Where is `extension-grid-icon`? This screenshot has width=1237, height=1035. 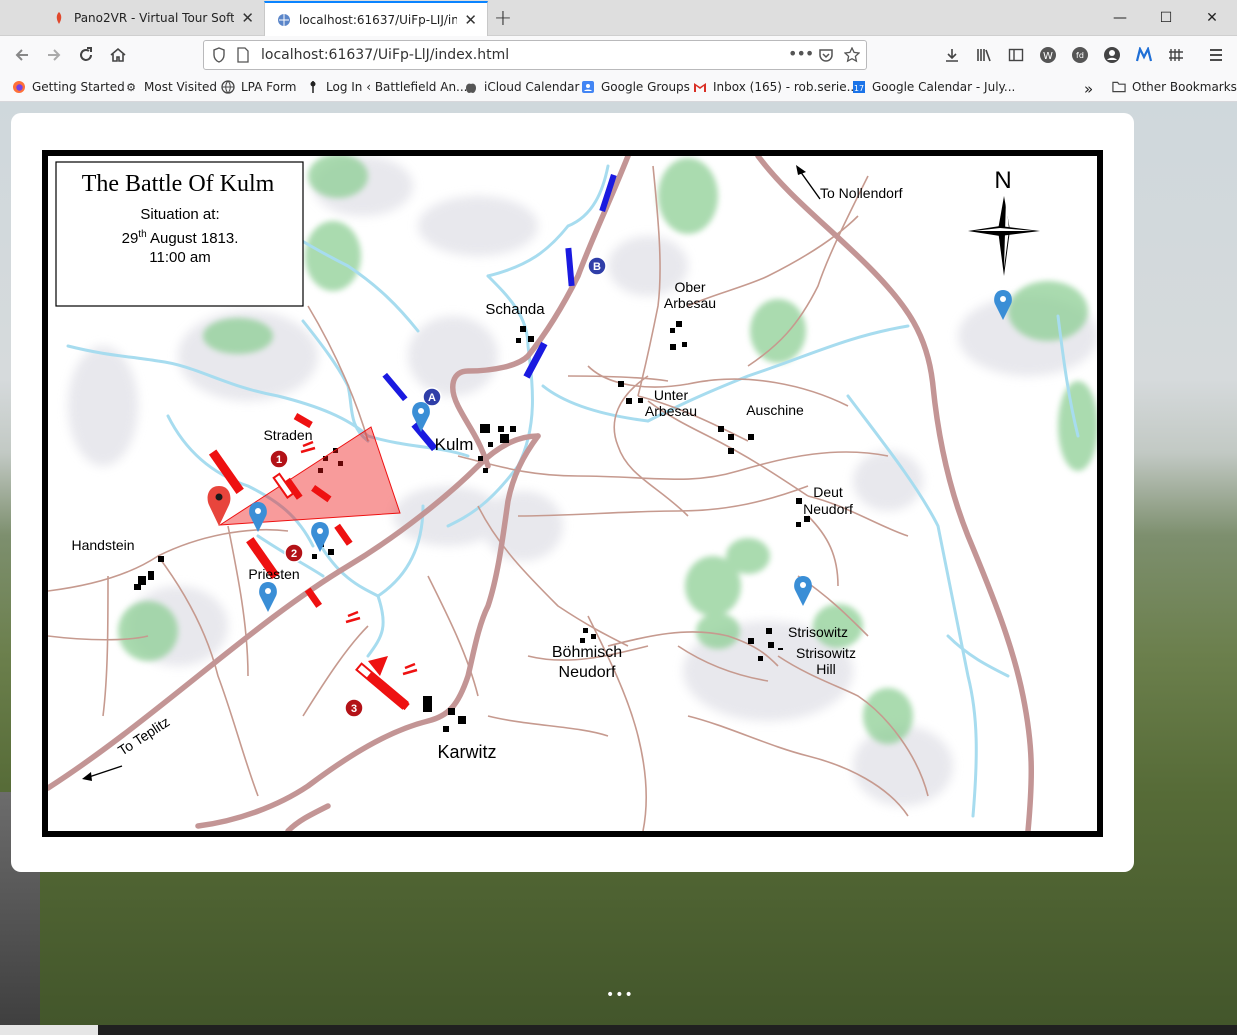 extension-grid-icon is located at coordinates (1176, 55).